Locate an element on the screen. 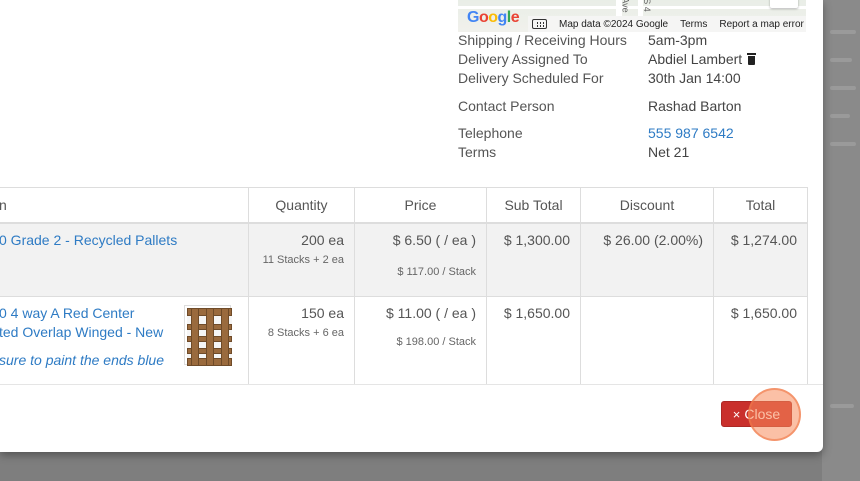 Image resolution: width=860 pixels, height=481 pixels. product-link: 0 Grade 2 - Recycled Pallets is located at coordinates (119, 240).